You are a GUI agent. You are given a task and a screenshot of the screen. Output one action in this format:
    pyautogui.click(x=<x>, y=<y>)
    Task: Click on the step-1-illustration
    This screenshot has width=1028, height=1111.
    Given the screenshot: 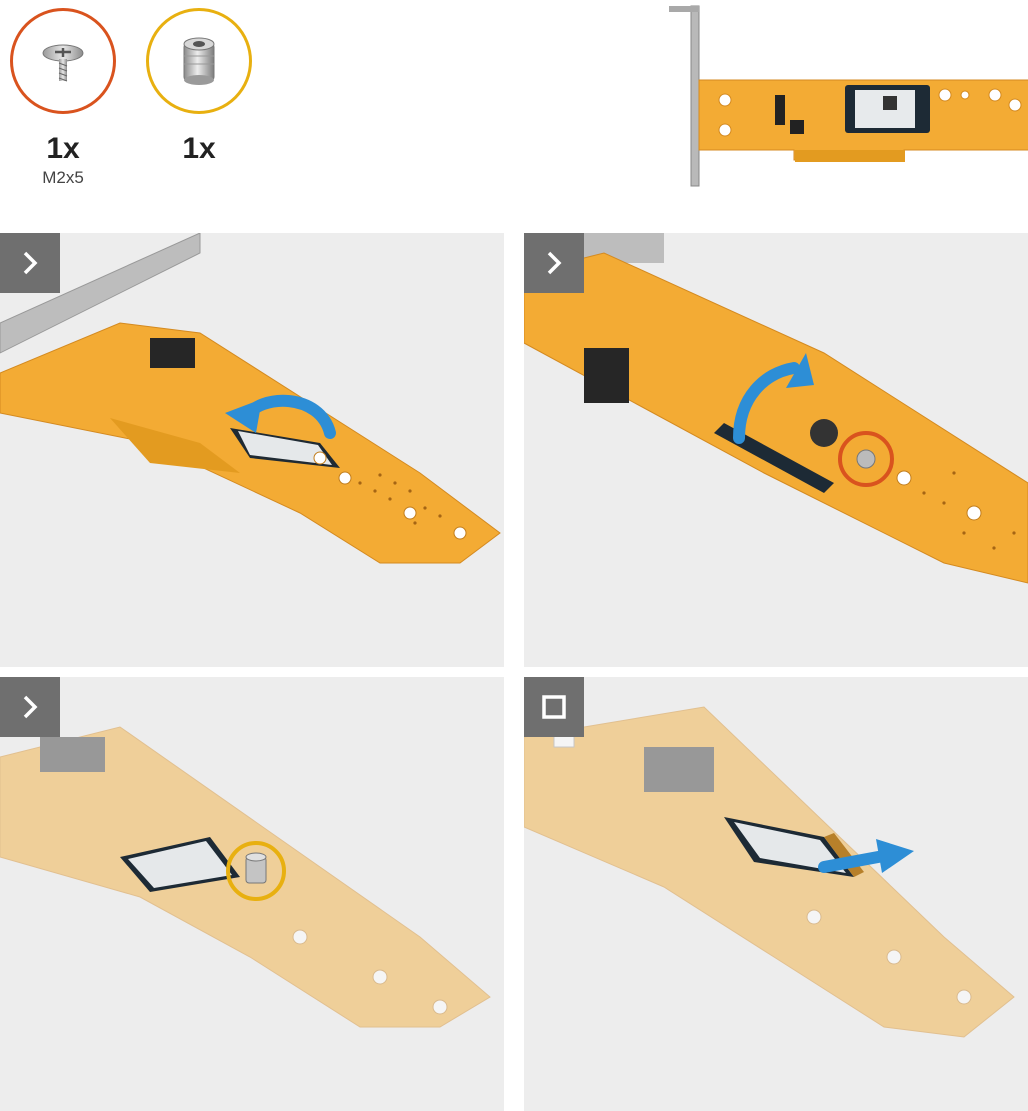 What is the action you would take?
    pyautogui.click(x=250, y=398)
    